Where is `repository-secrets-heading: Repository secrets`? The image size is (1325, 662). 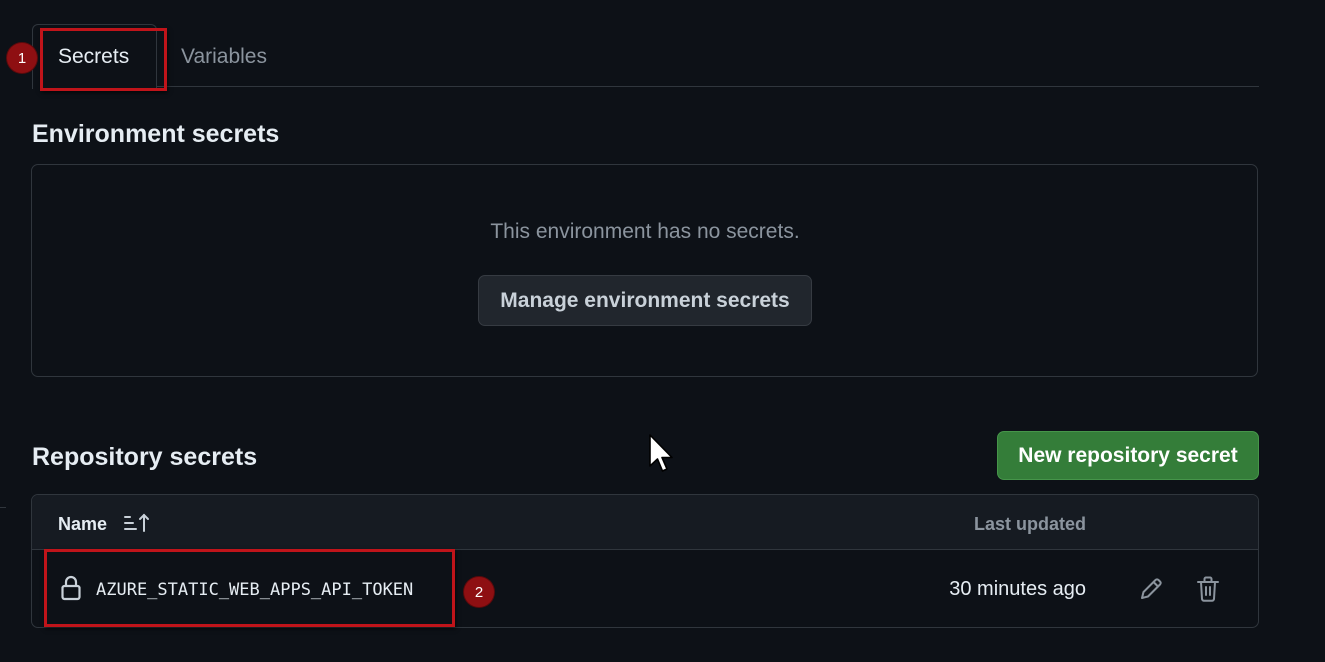
repository-secrets-heading: Repository secrets is located at coordinates (145, 457).